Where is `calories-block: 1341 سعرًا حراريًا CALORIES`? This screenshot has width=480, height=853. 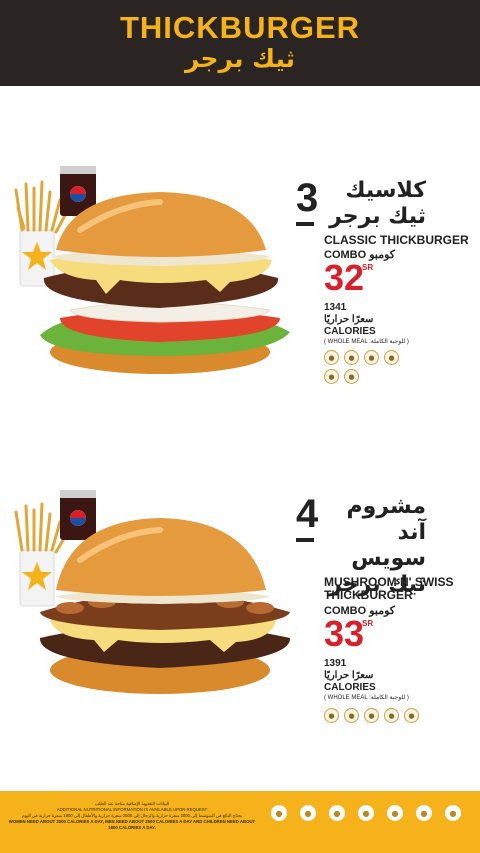
calories-block: 1341 سعرًا حراريًا CALORIES is located at coordinates (350, 320).